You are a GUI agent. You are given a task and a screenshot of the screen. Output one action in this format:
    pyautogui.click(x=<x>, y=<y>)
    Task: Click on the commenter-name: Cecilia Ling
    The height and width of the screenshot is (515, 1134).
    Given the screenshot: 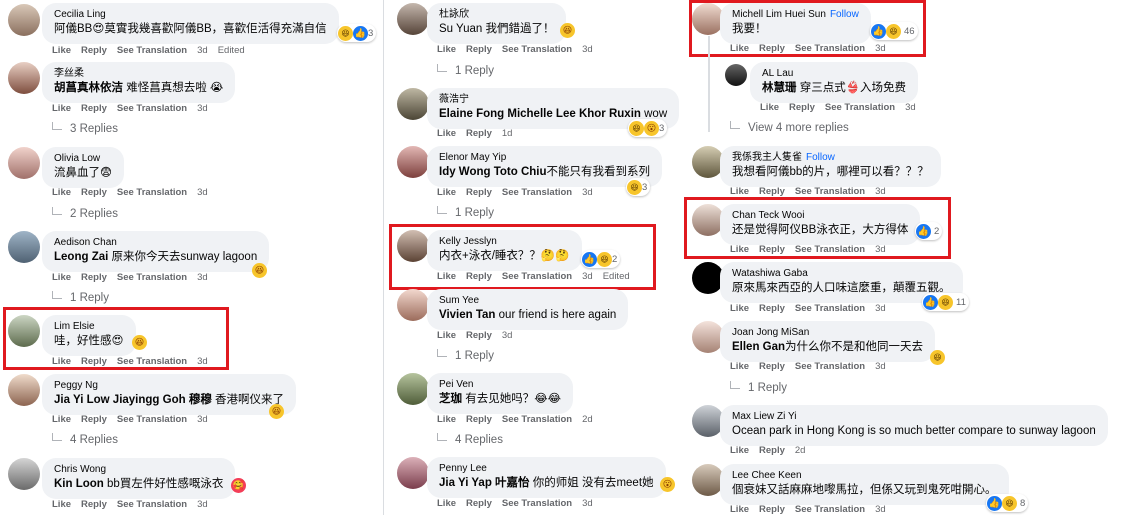 What is the action you would take?
    pyautogui.click(x=190, y=14)
    